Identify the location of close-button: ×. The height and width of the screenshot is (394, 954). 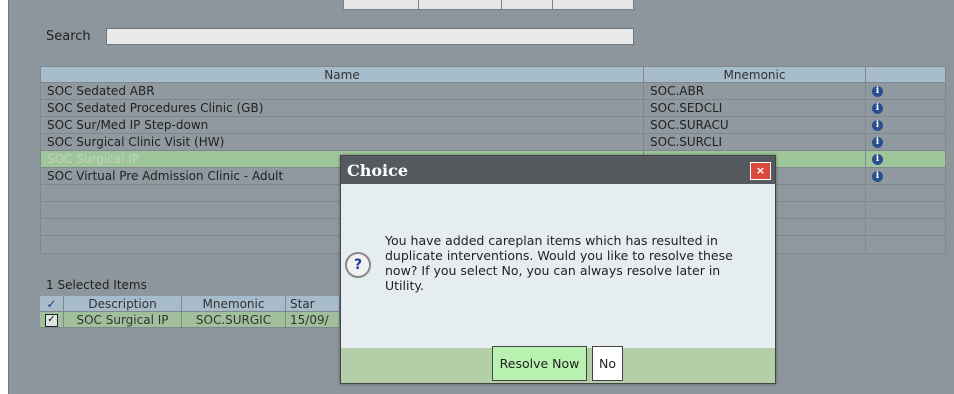
(760, 171).